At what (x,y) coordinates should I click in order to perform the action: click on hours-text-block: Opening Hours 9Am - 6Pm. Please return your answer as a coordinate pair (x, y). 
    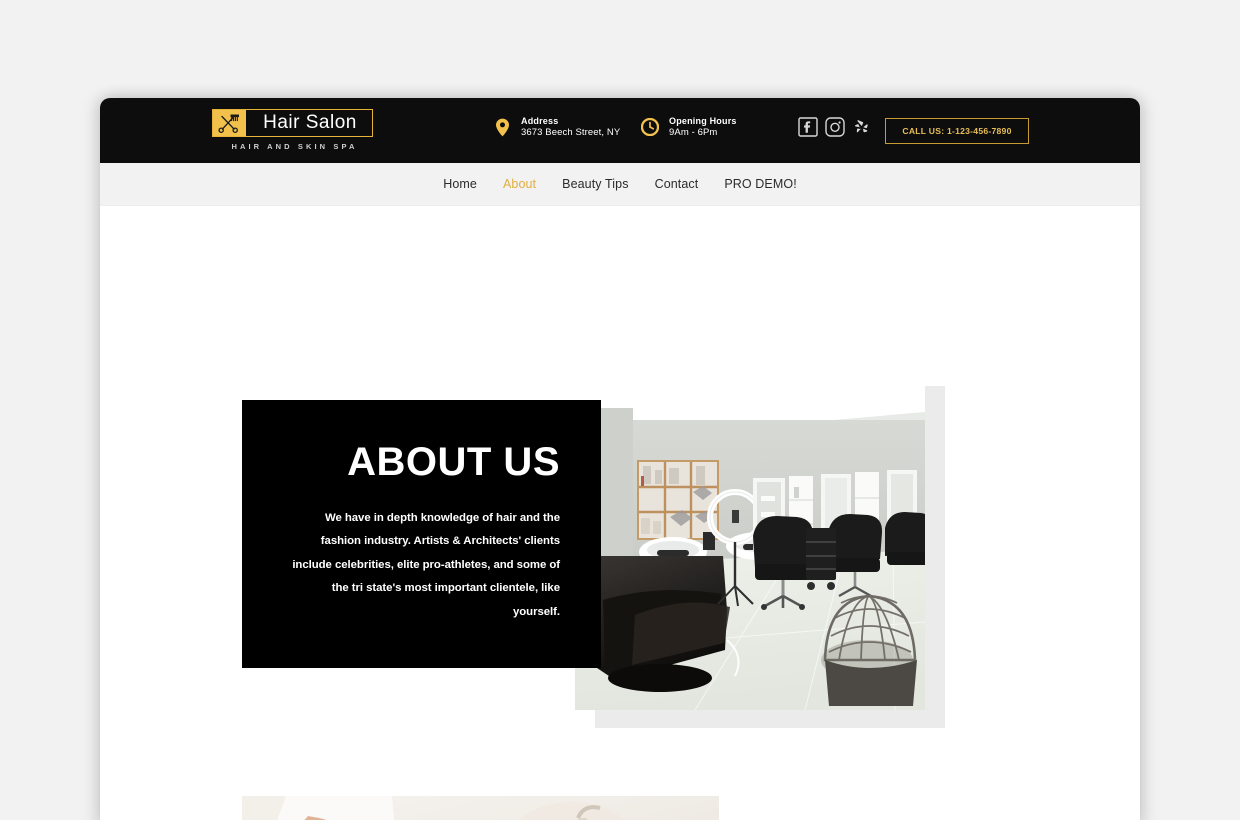
    Looking at the image, I should click on (703, 127).